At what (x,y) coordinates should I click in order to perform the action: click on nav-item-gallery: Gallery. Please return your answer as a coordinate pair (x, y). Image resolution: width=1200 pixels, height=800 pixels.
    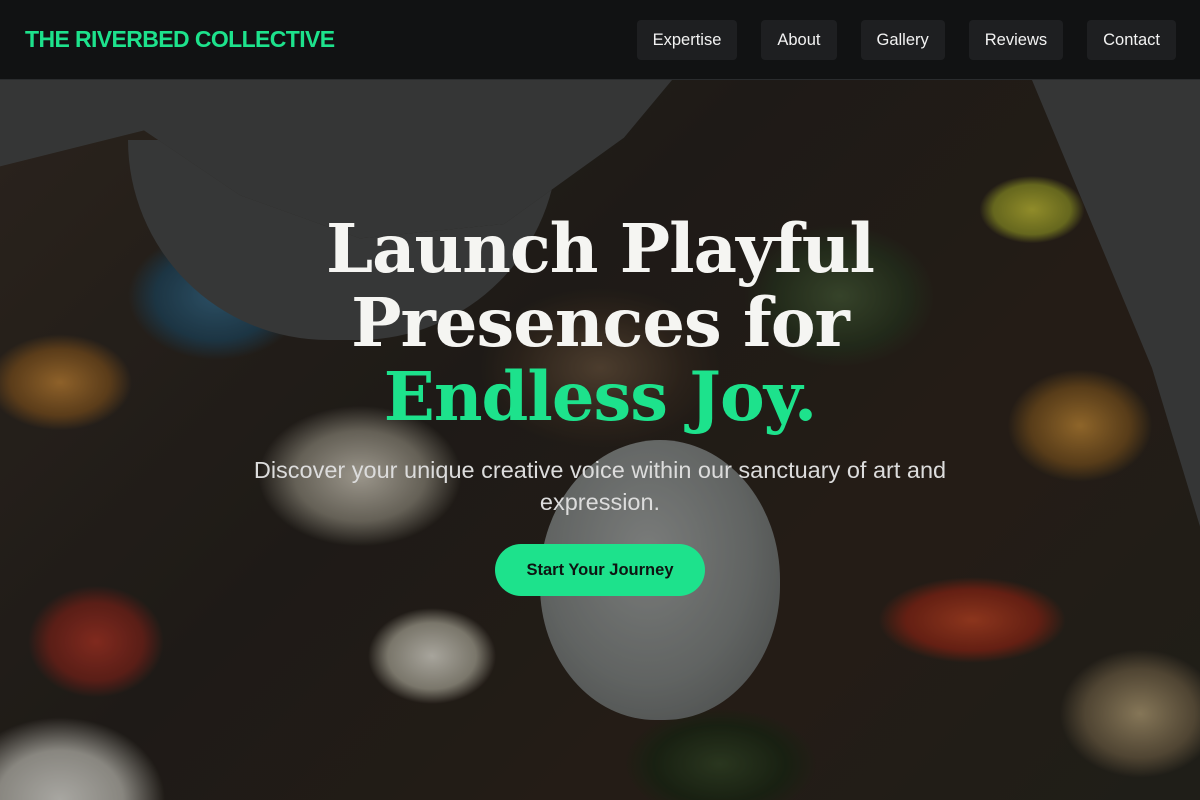
    Looking at the image, I should click on (902, 39).